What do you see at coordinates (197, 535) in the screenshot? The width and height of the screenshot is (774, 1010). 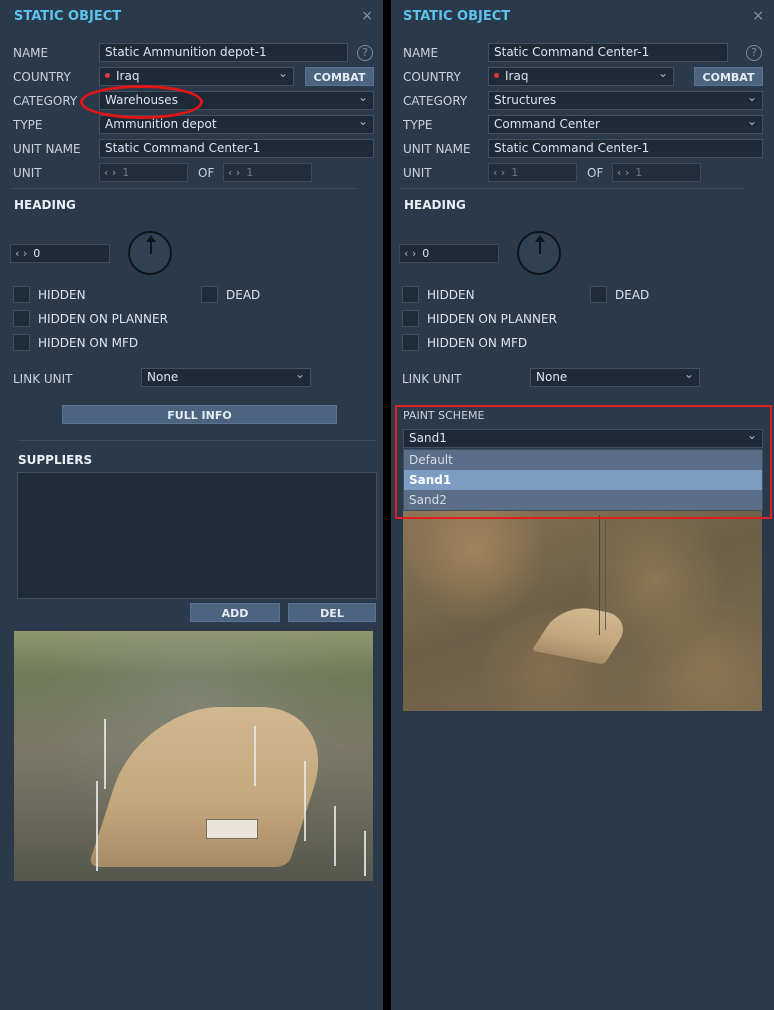 I see `suppliers-list` at bounding box center [197, 535].